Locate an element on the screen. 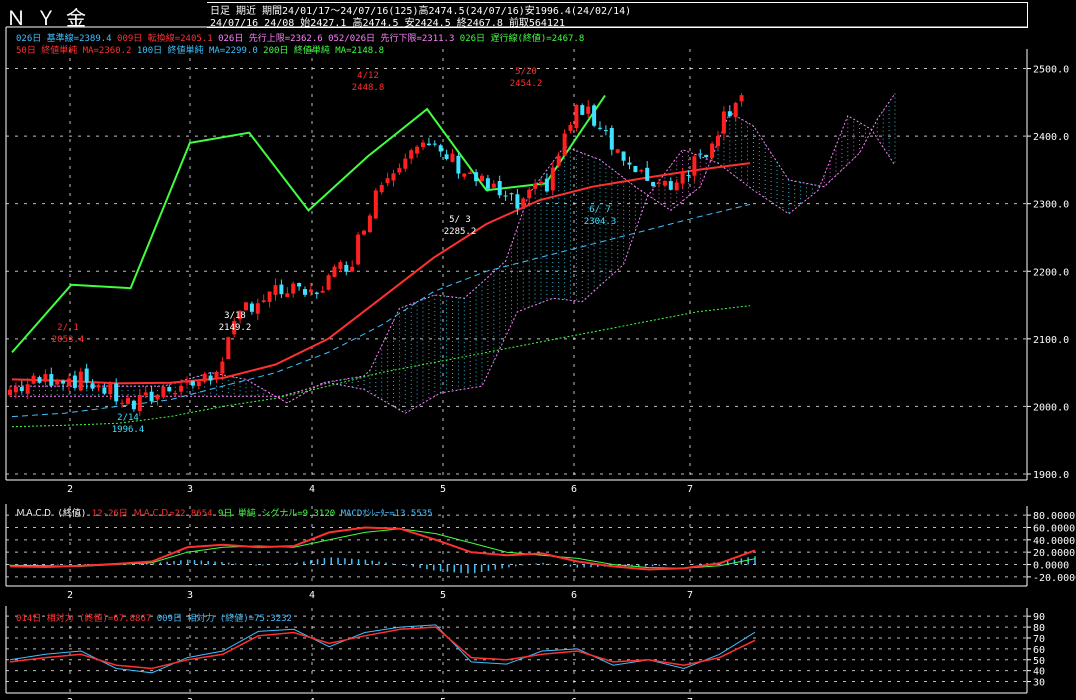 The height and width of the screenshot is (700, 1076). annotation-date: 4/12 is located at coordinates (368, 76).